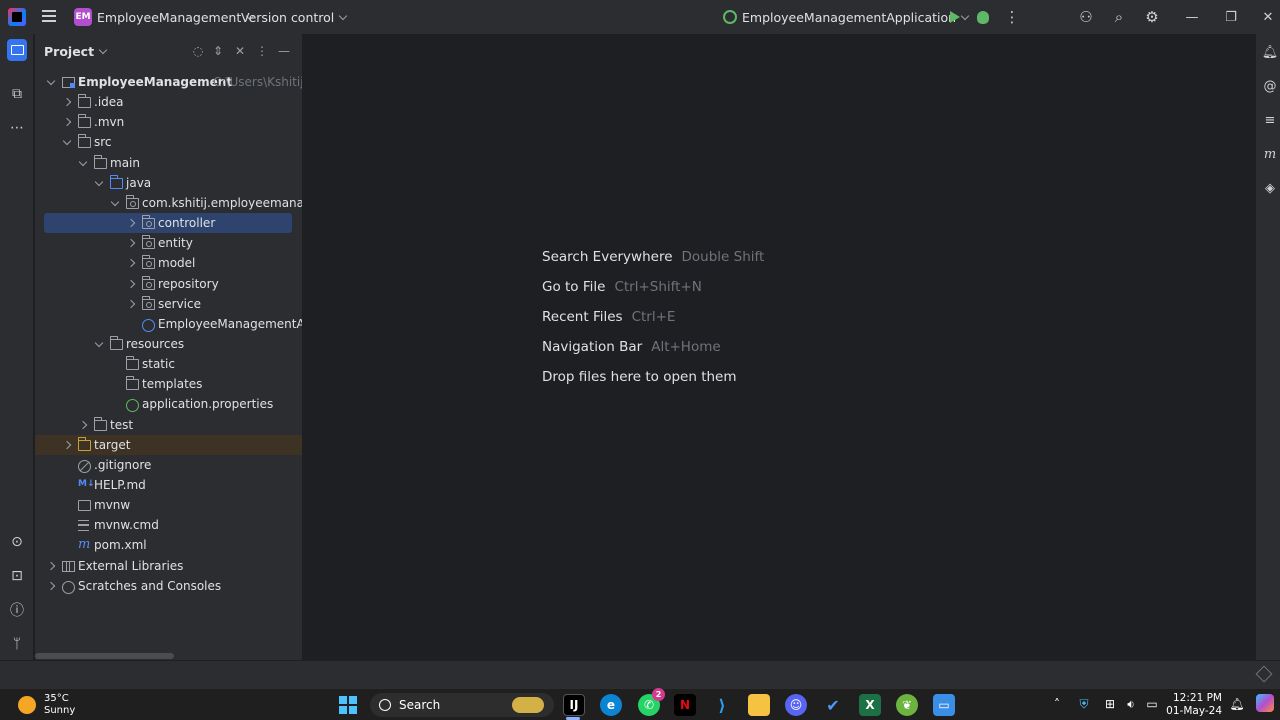  Describe the element at coordinates (1270, 188) in the screenshot. I see `gradle-layers-icon: ◈` at that location.